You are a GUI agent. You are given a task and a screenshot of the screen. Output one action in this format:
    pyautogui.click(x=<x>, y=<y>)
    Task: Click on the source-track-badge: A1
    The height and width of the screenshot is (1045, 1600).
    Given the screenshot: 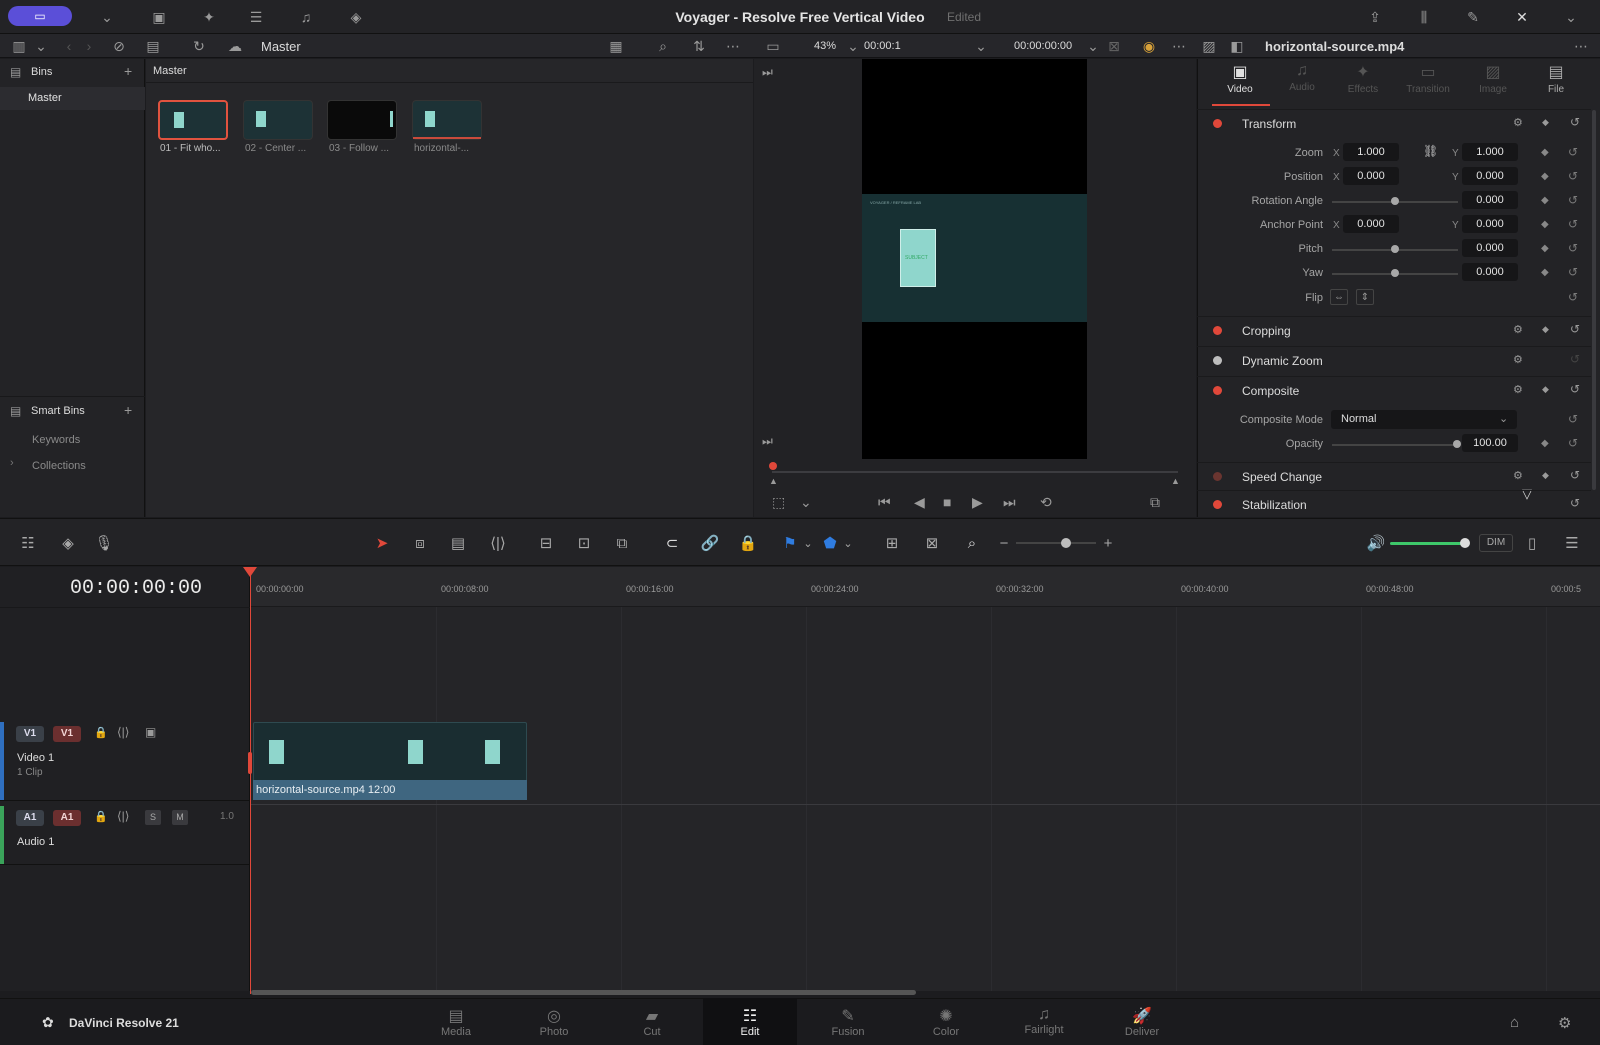 What is the action you would take?
    pyautogui.click(x=30, y=818)
    